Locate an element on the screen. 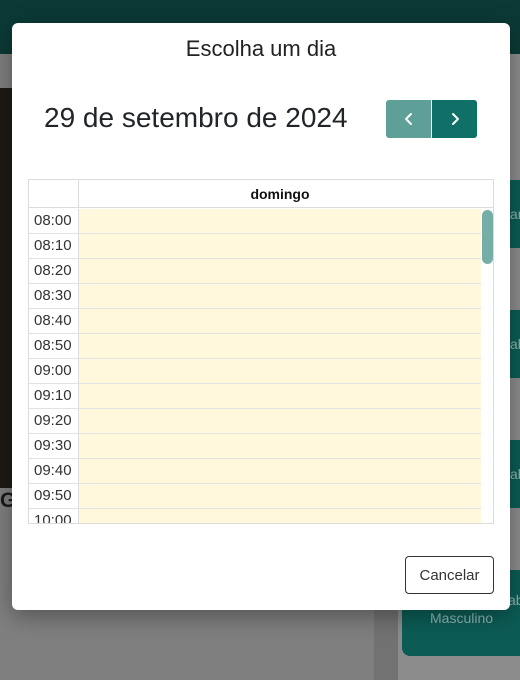 This screenshot has width=520, height=680. previous-day-button is located at coordinates (408, 119).